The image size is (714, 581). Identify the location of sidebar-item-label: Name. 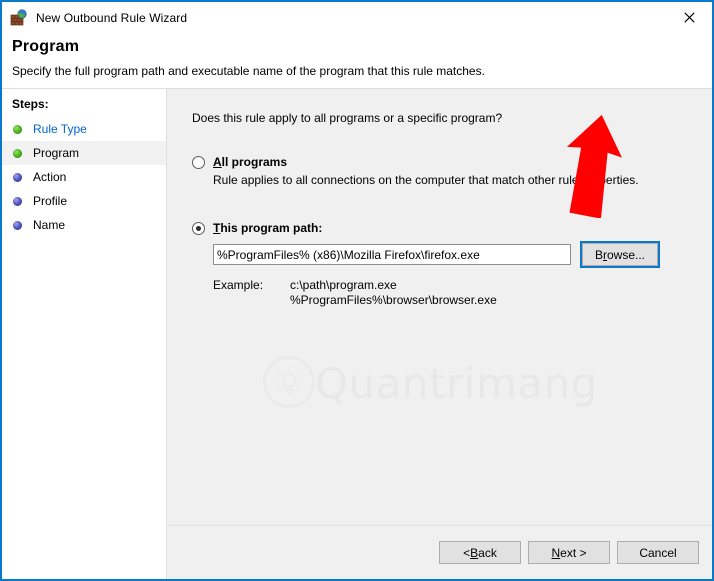
(49, 225).